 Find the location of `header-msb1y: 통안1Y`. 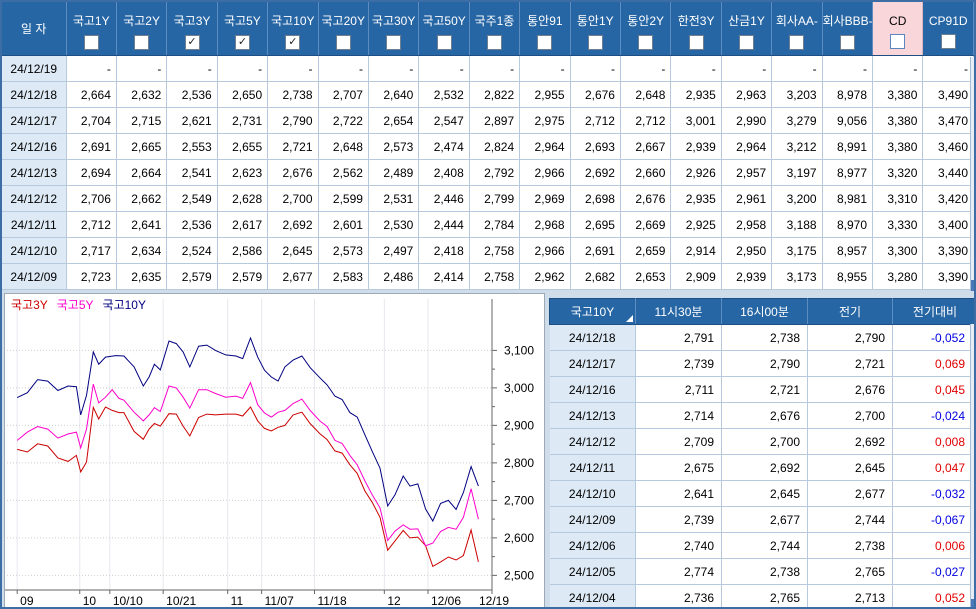

header-msb1y: 통안1Y is located at coordinates (595, 29).